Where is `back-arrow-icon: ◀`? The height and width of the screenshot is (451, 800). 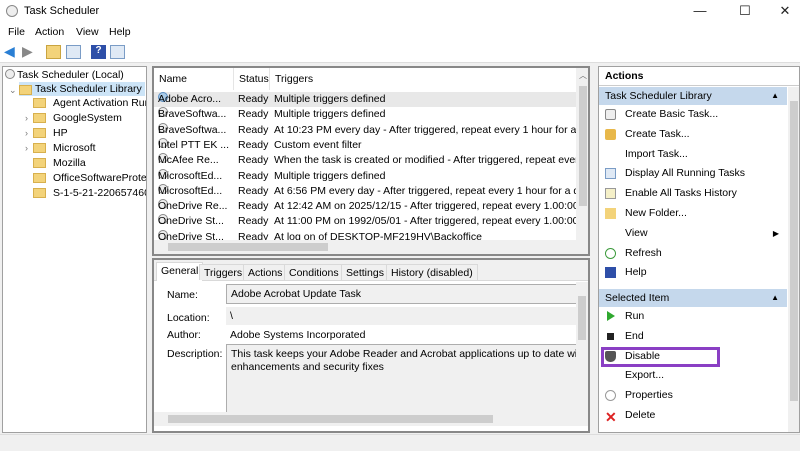 back-arrow-icon: ◀ is located at coordinates (11, 51).